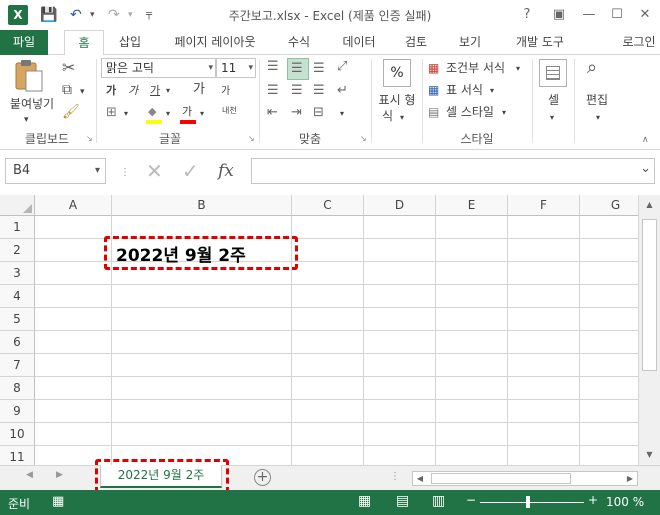  Describe the element at coordinates (433, 90) in the screenshot. I see `format-table-icon: ▦` at that location.